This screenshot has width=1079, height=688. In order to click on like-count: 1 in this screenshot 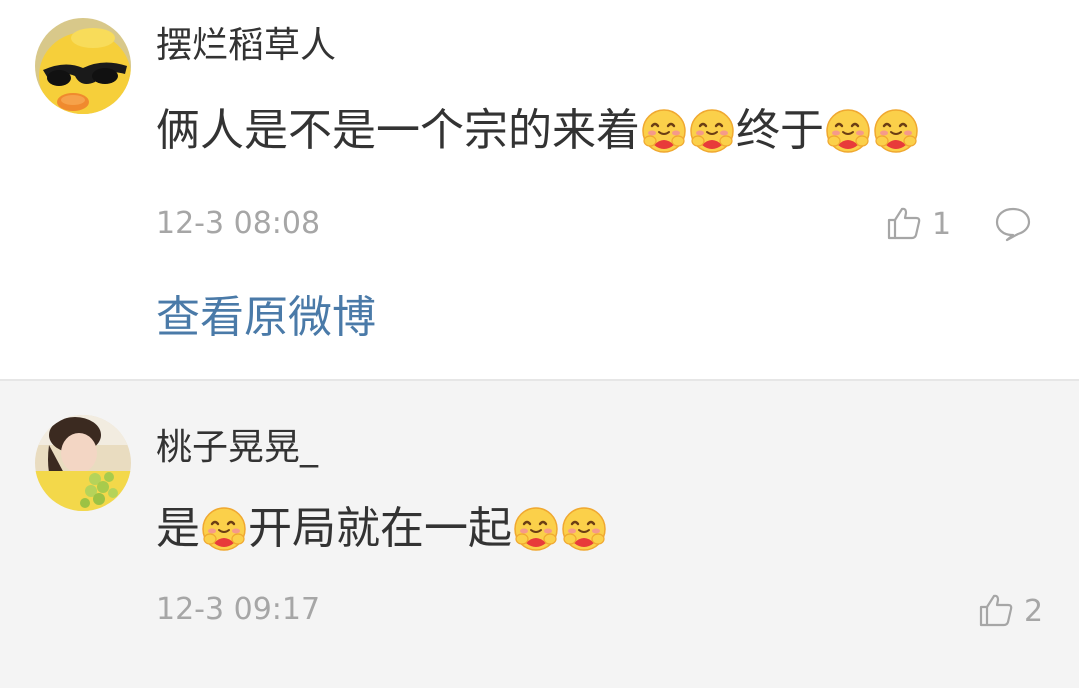, I will do `click(942, 224)`.